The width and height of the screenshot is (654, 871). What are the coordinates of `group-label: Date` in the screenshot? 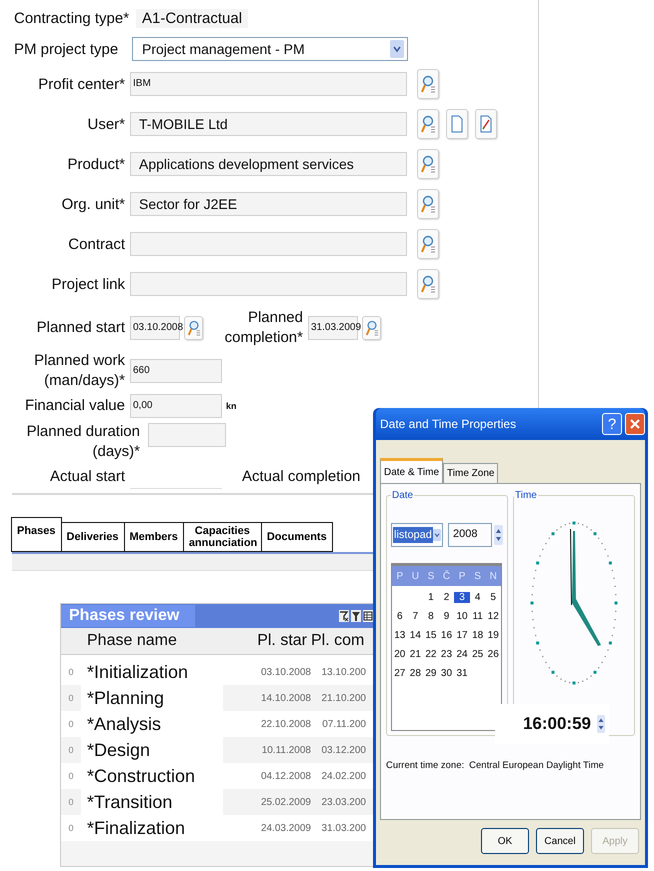 It's located at (402, 495).